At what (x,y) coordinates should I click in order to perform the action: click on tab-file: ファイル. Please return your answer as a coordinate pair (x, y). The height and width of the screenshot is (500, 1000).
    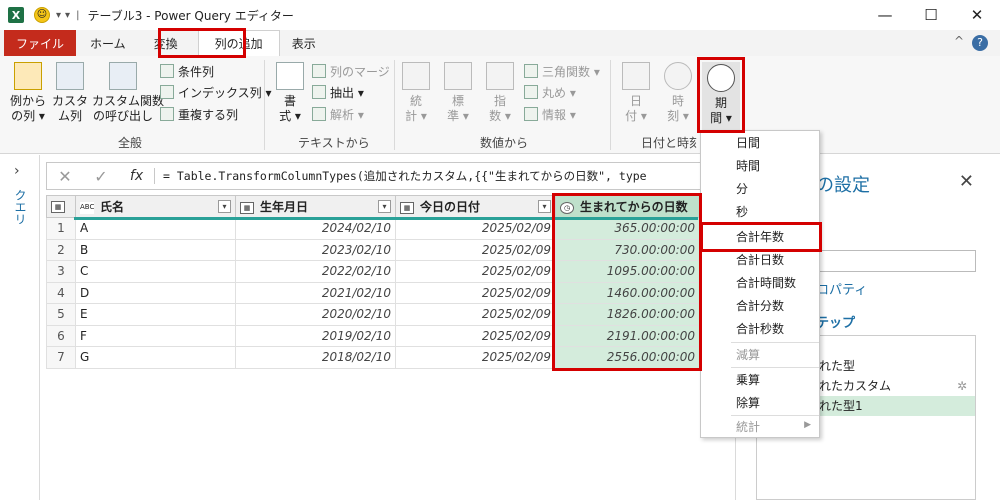
    Looking at the image, I should click on (40, 43).